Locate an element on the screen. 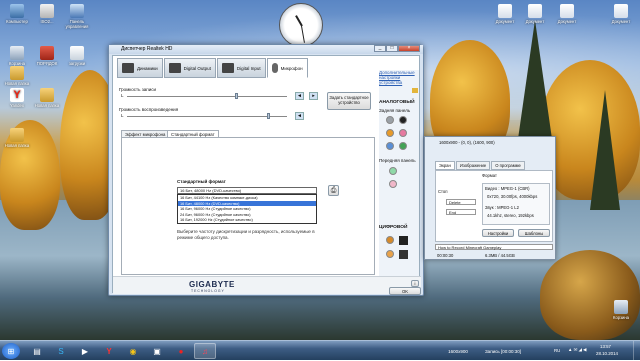 The image size is (640, 361). tab-speakers: Динамики is located at coordinates (140, 68).